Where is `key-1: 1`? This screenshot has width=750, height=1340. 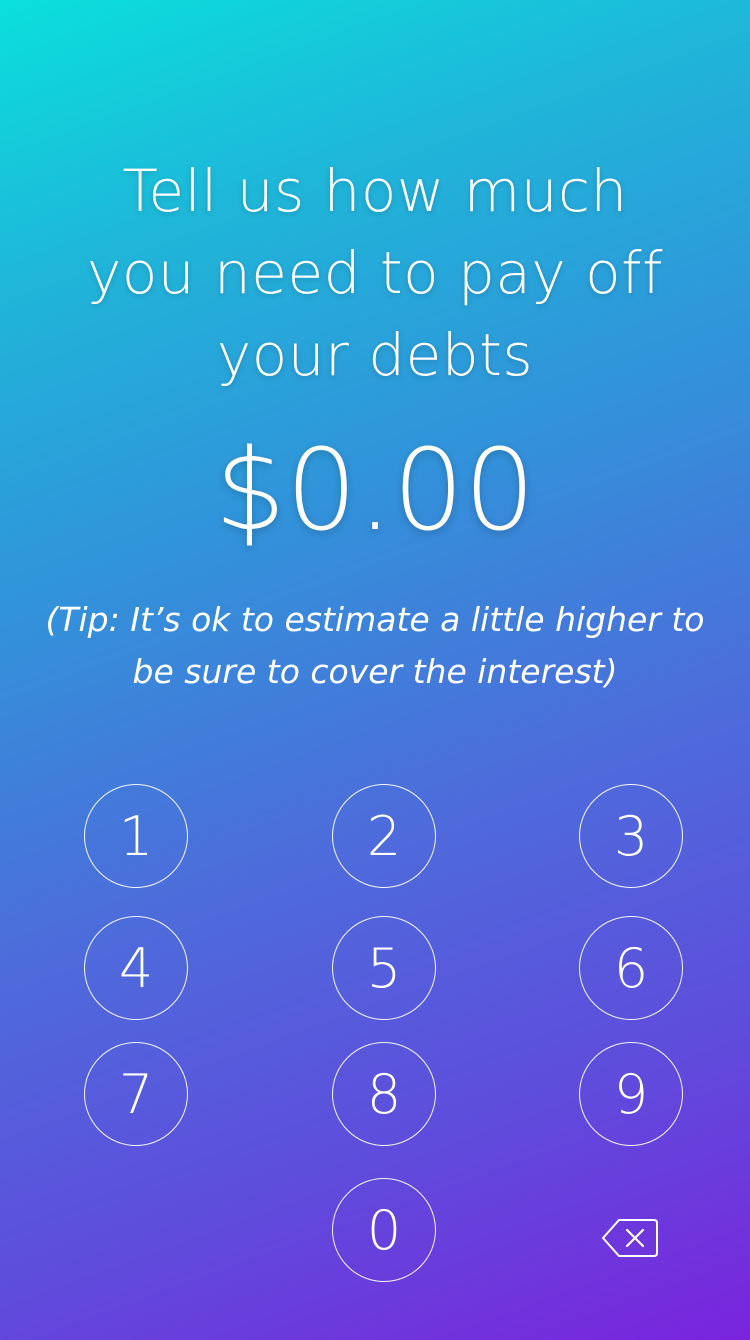
key-1: 1 is located at coordinates (136, 836).